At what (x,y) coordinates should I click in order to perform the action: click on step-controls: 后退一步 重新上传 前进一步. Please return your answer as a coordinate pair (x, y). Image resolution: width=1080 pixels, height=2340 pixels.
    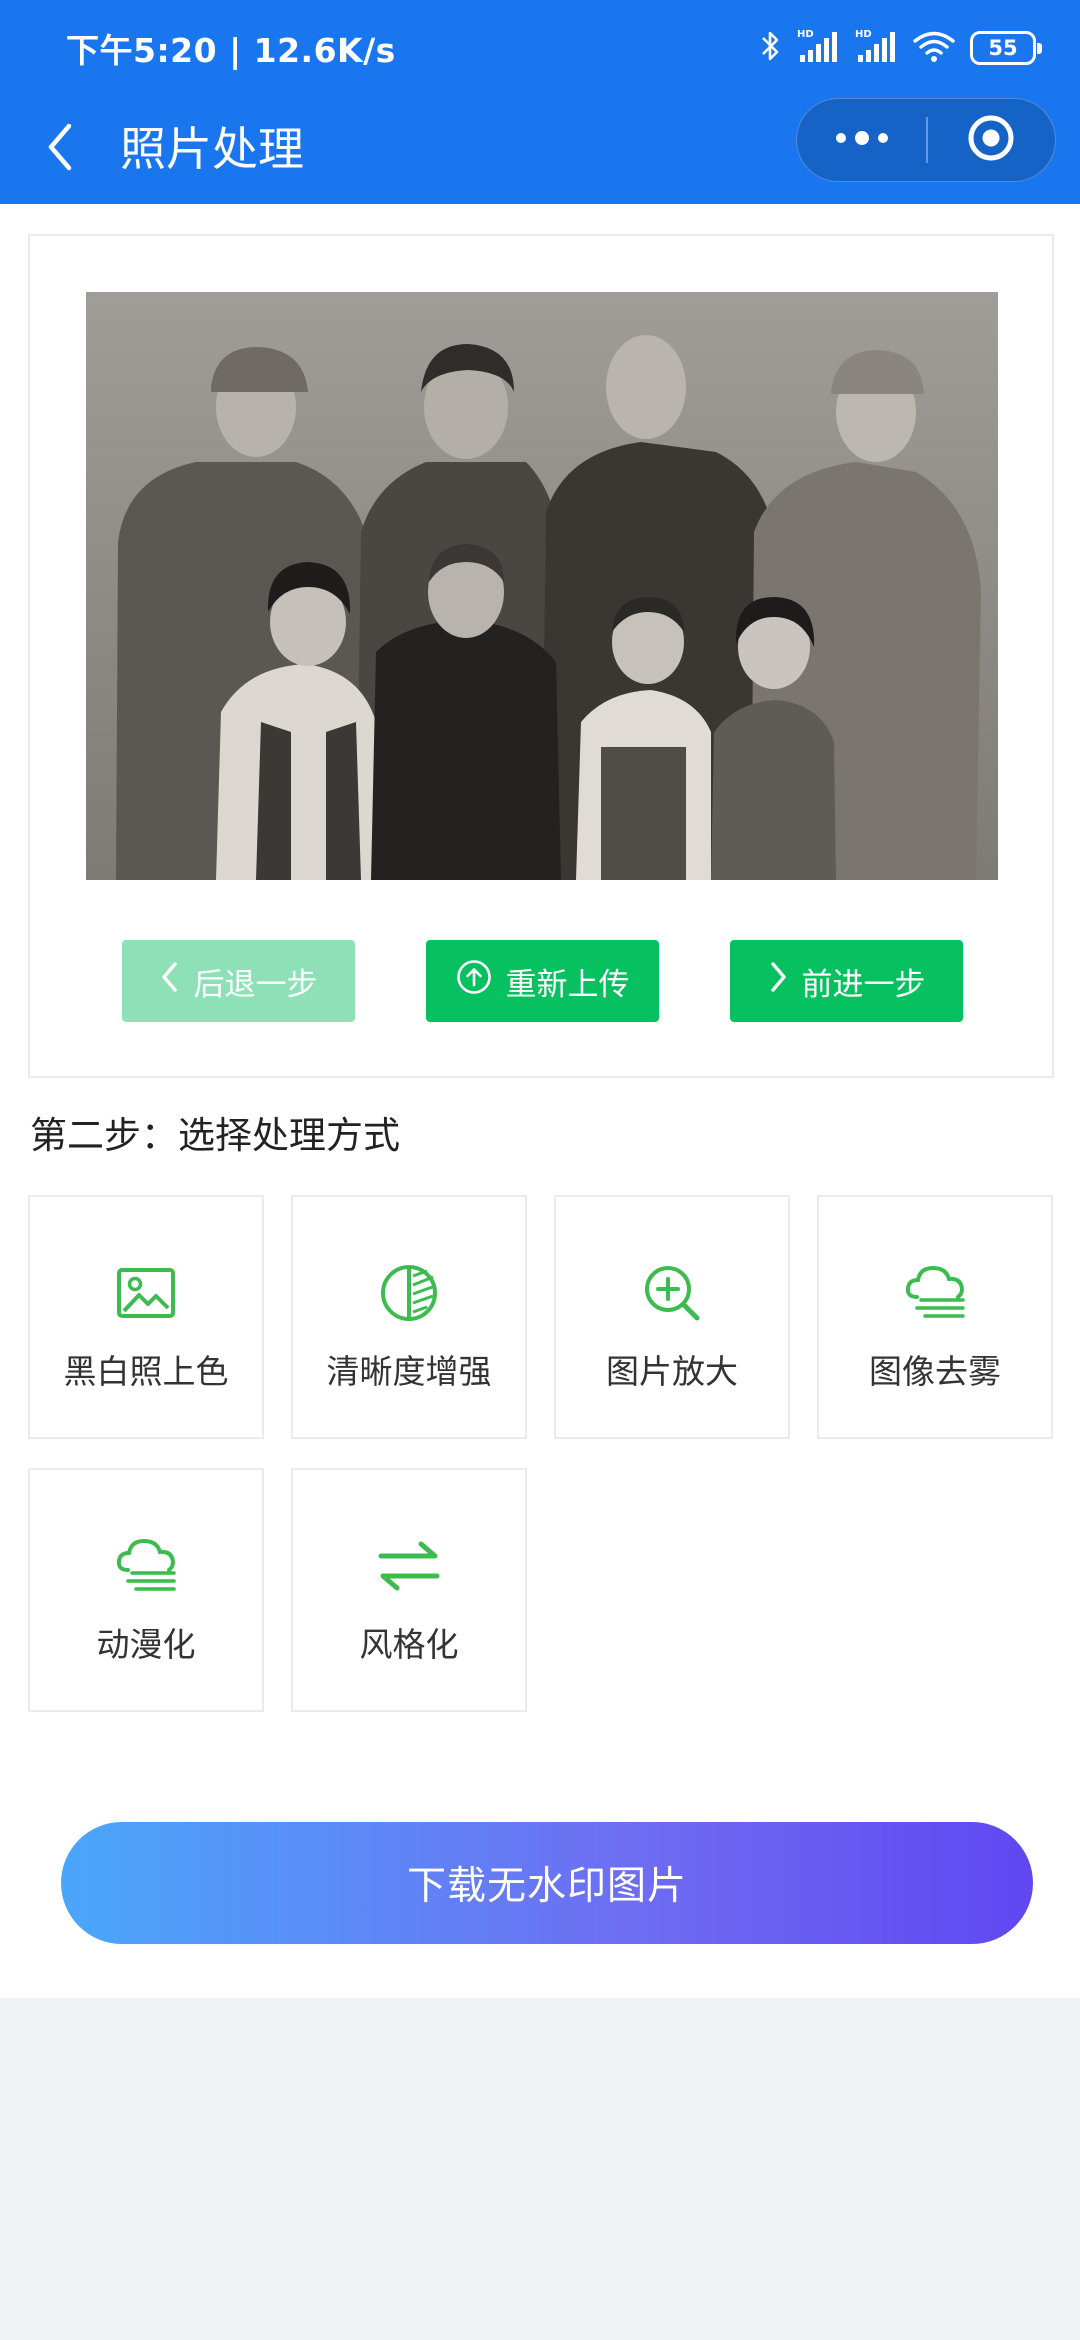
    Looking at the image, I should click on (543, 982).